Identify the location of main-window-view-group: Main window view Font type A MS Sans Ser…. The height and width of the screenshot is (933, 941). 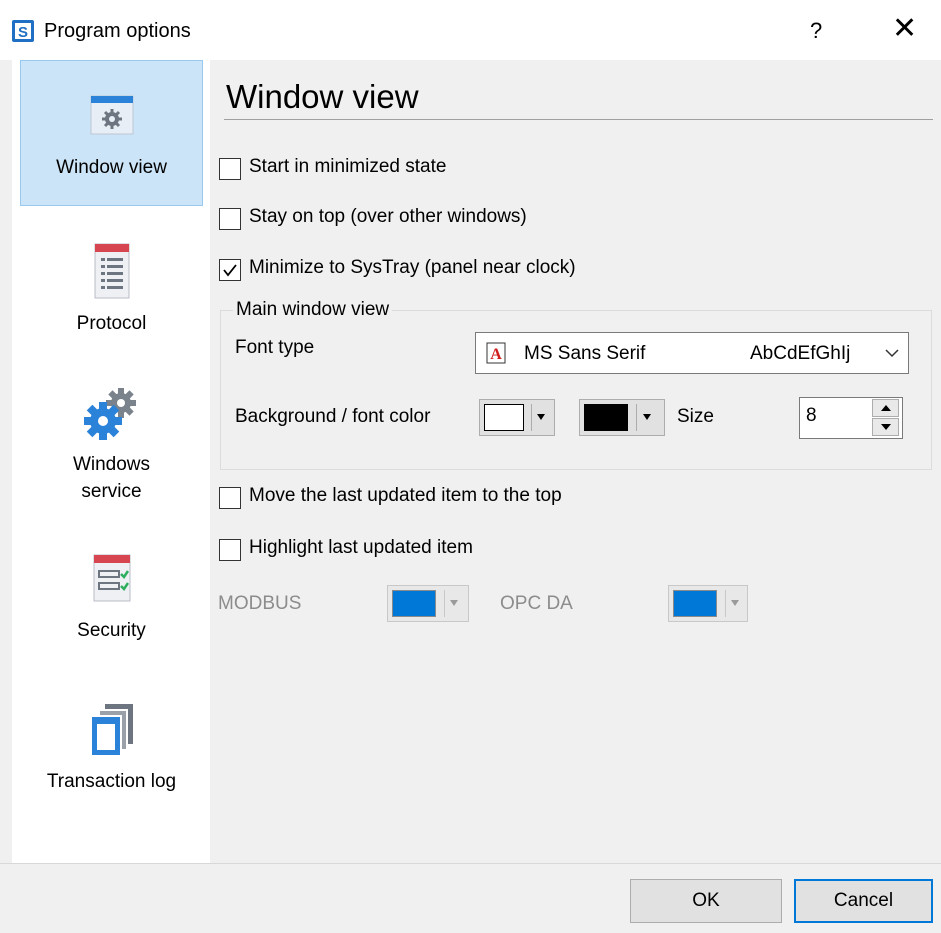
(576, 384).